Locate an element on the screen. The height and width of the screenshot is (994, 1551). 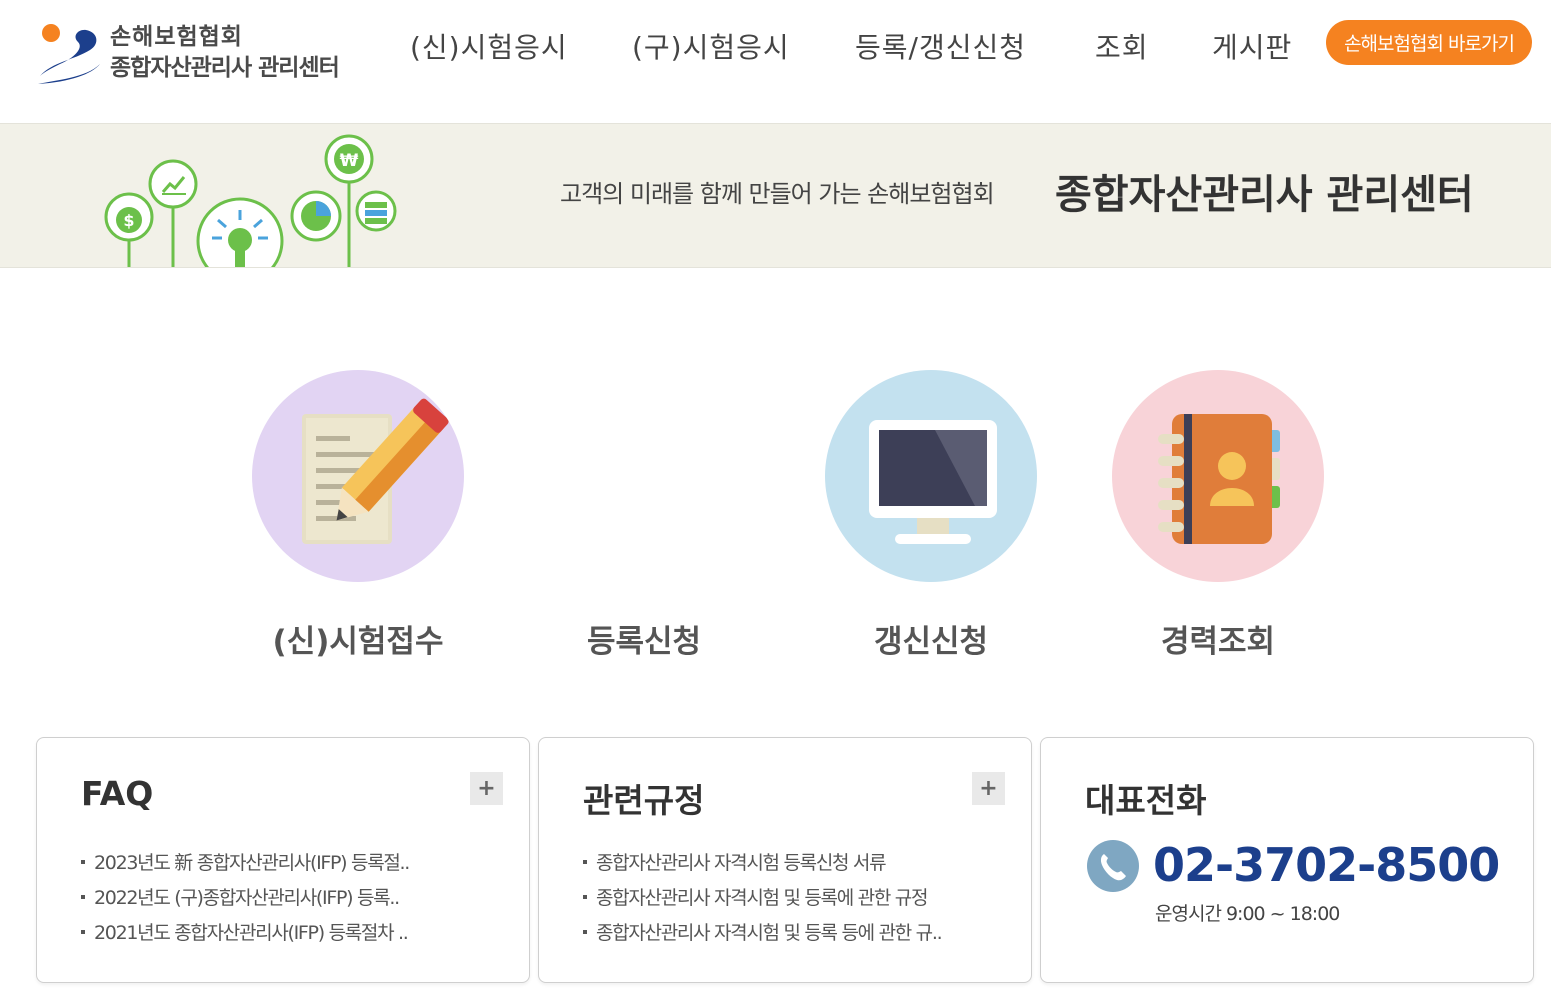
quick-menu-new-exam-apply: (신)시험접수 is located at coordinates (358, 515).